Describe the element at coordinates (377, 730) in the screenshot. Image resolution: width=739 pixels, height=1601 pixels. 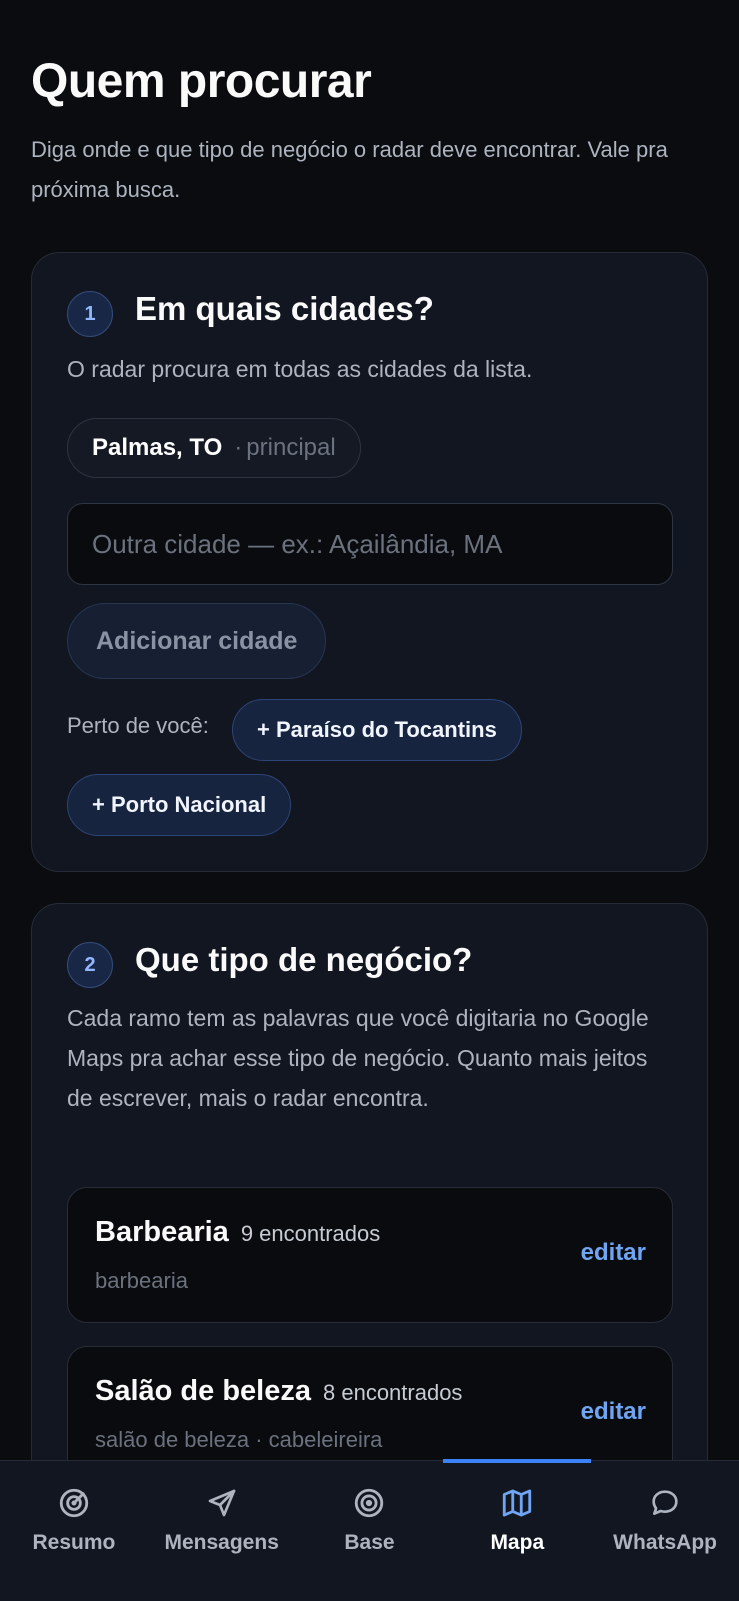
I see `nearby-city-button: + Paraíso do Tocantins` at that location.